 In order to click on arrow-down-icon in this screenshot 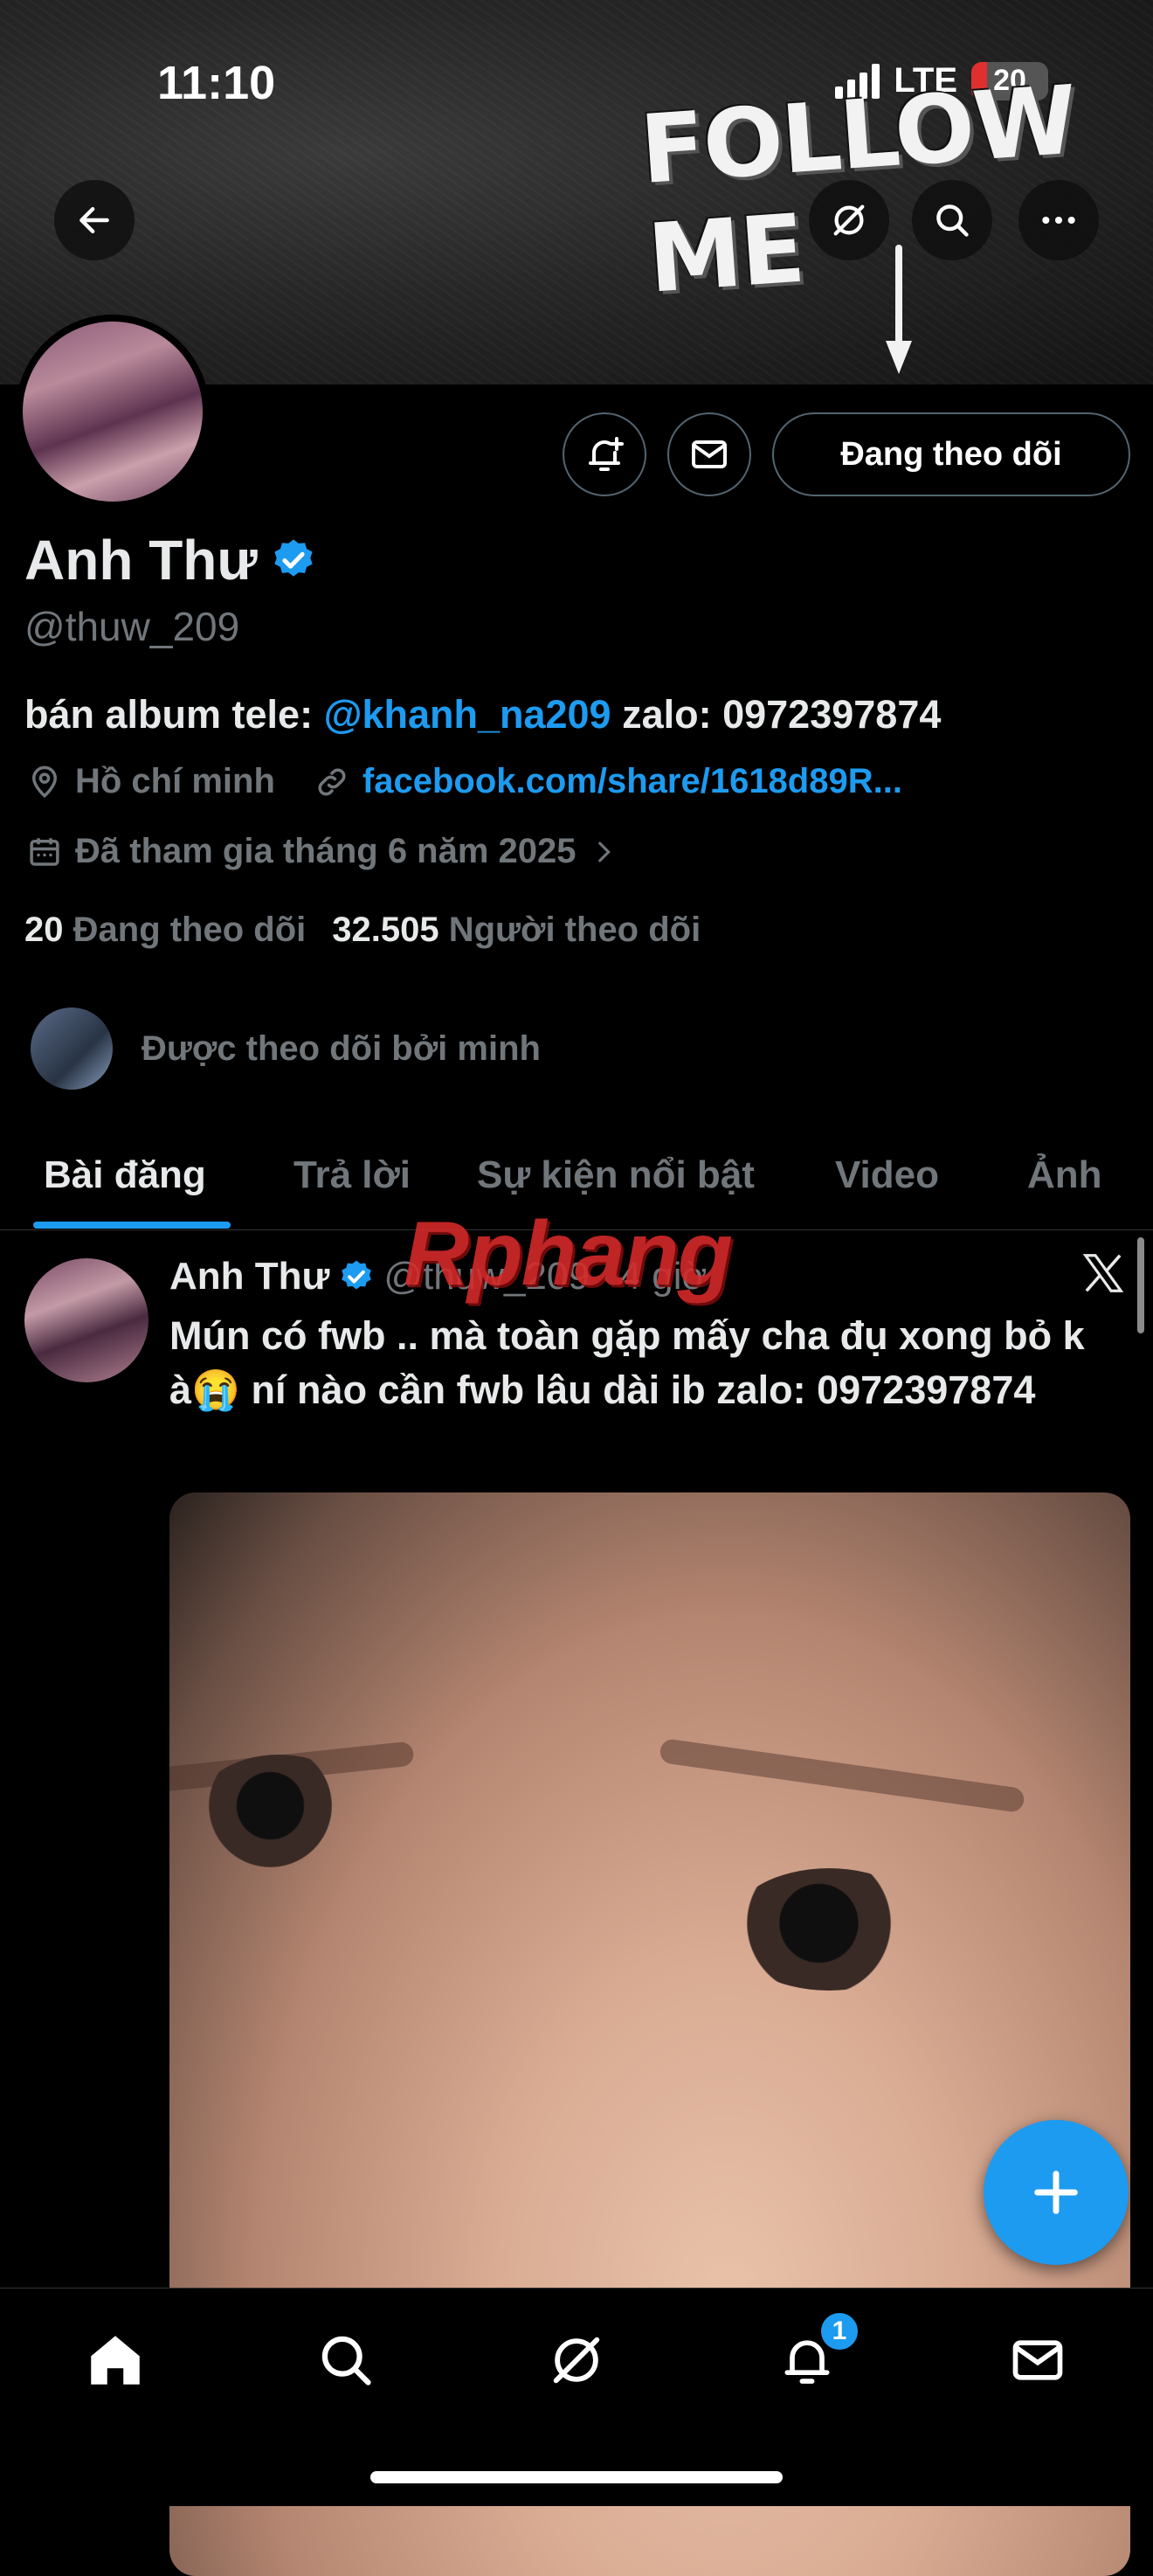, I will do `click(899, 309)`.